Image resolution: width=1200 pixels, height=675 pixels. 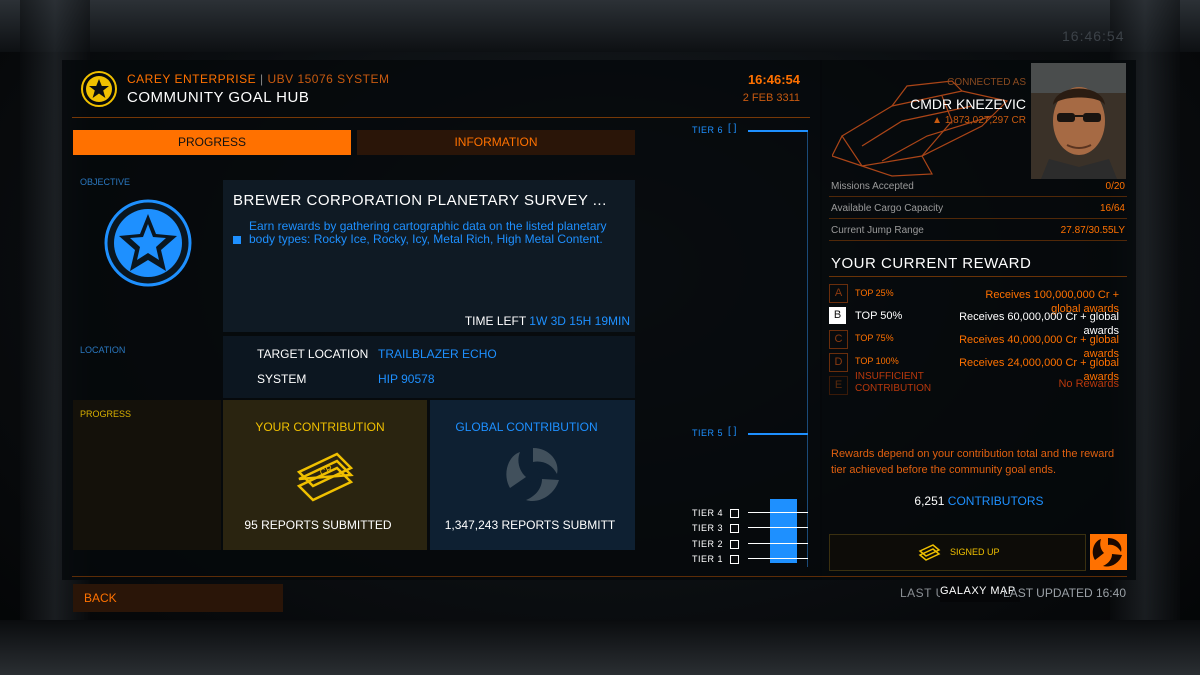 What do you see at coordinates (429, 367) in the screenshot?
I see `location-card` at bounding box center [429, 367].